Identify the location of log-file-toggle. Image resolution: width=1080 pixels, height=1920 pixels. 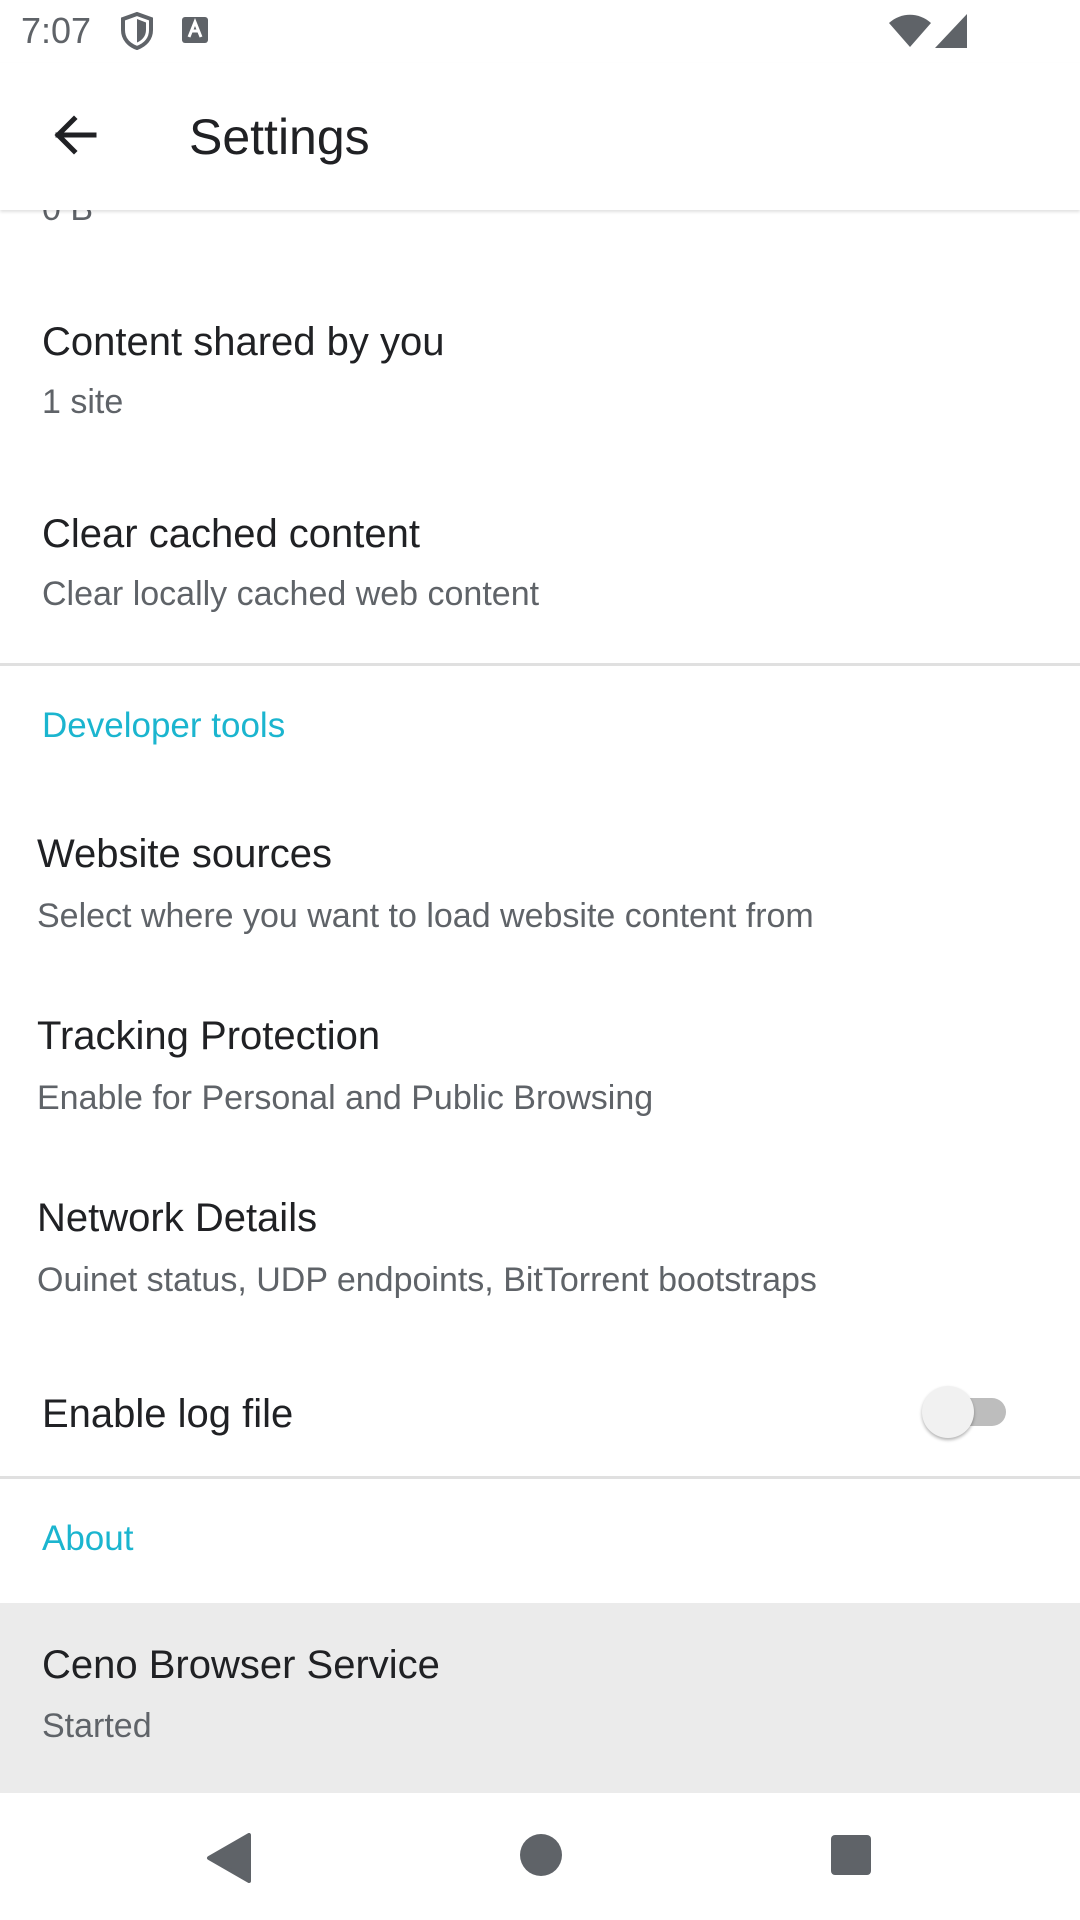
(967, 1412).